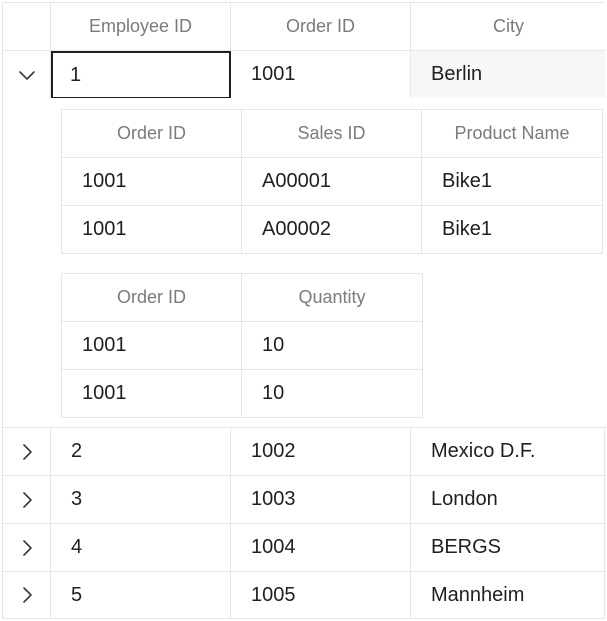 This screenshot has height=621, width=607. Describe the element at coordinates (27, 27) in the screenshot. I see `indent-header-cell` at that location.